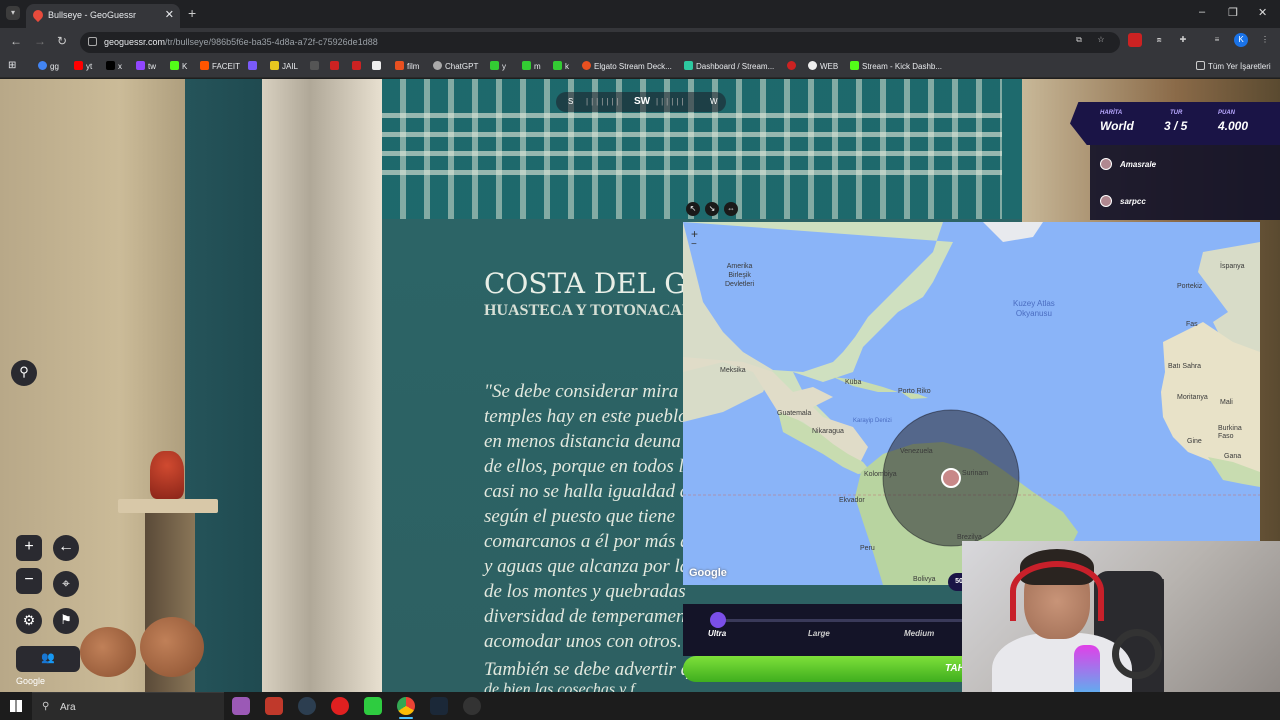  I want to click on tab-geoguessr: Bullseye - GeoGuessr ✕, so click(103, 16).